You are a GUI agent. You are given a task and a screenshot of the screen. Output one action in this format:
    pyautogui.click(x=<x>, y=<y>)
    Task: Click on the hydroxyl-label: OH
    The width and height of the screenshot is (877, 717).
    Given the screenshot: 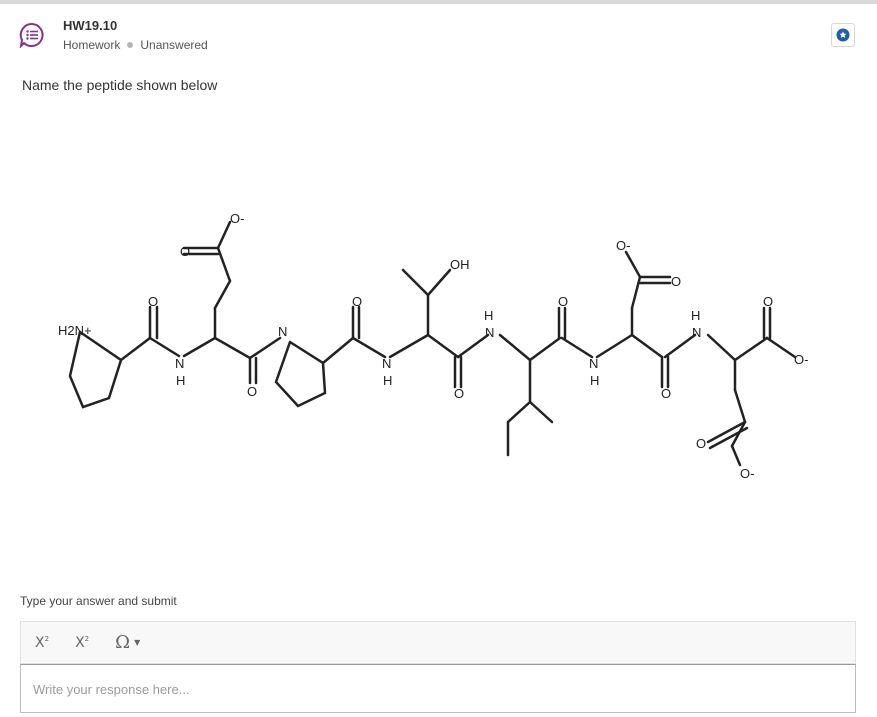 What is the action you would take?
    pyautogui.click(x=460, y=264)
    